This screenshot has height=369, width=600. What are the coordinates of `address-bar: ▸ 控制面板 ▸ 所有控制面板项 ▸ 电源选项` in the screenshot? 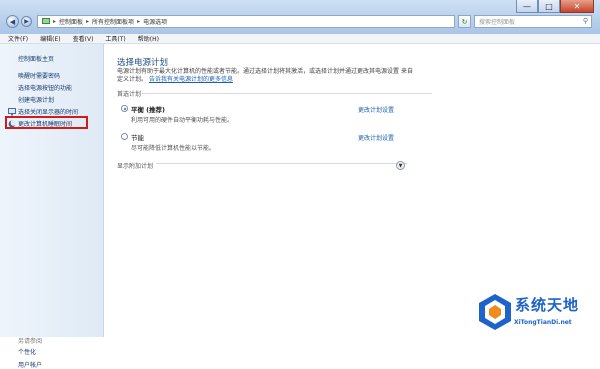 It's located at (246, 21).